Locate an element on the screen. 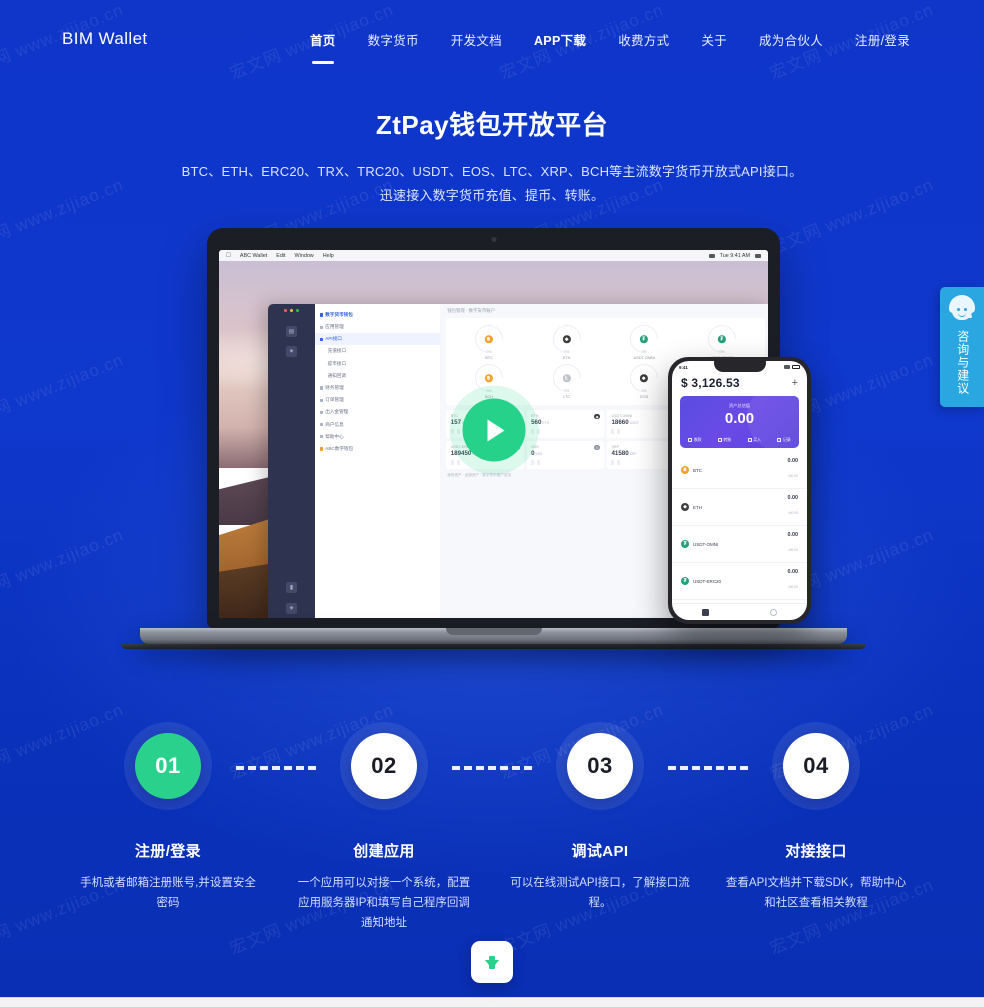  brand-dot-icon is located at coordinates (321, 449).